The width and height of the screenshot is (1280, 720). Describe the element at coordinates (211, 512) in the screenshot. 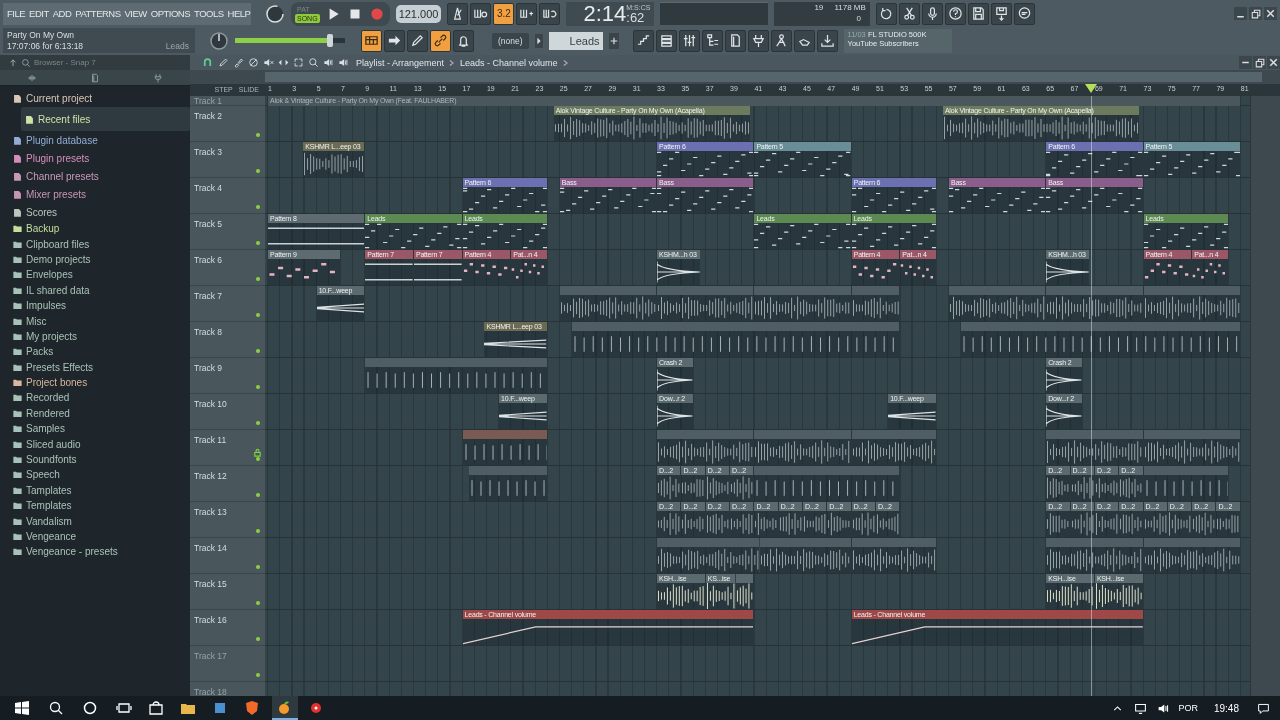

I see `track-name: Track 13` at that location.